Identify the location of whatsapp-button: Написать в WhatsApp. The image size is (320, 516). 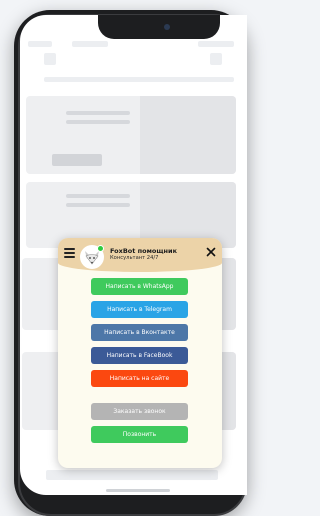
(139, 286).